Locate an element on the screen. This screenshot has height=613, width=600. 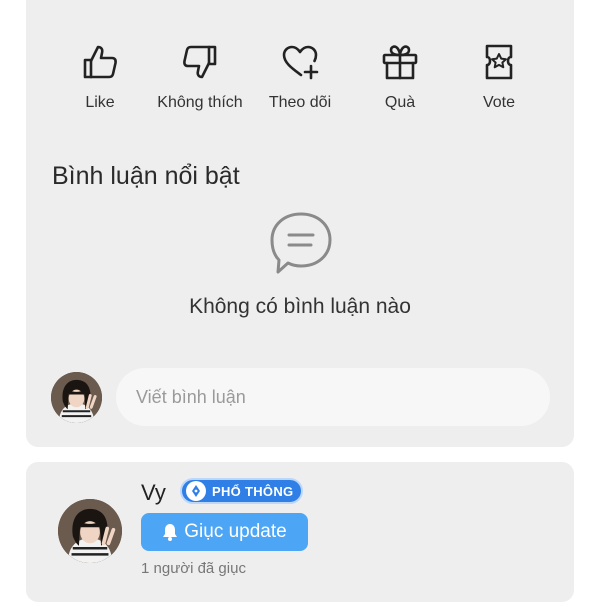
vote-label: Vote is located at coordinates (499, 102).